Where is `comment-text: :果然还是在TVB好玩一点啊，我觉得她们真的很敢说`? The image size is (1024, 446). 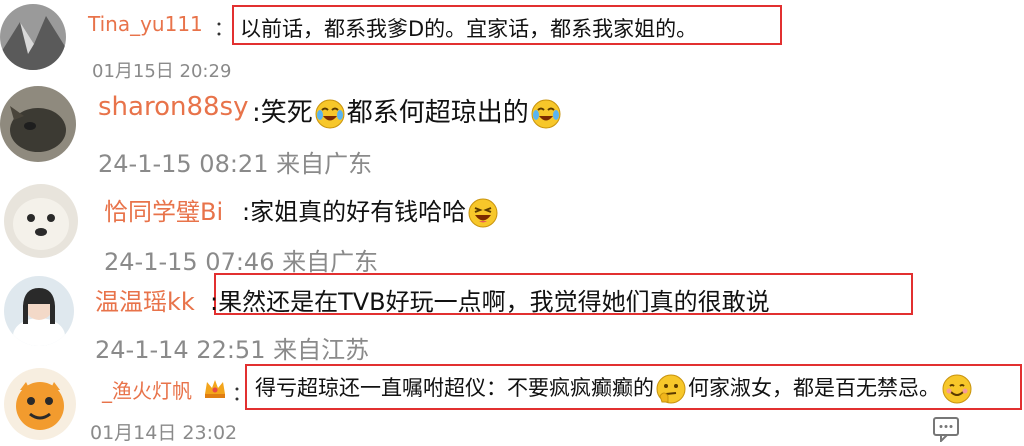
comment-text: :果然还是在TVB好玩一点啊，我觉得她们真的很敢说 is located at coordinates (490, 299).